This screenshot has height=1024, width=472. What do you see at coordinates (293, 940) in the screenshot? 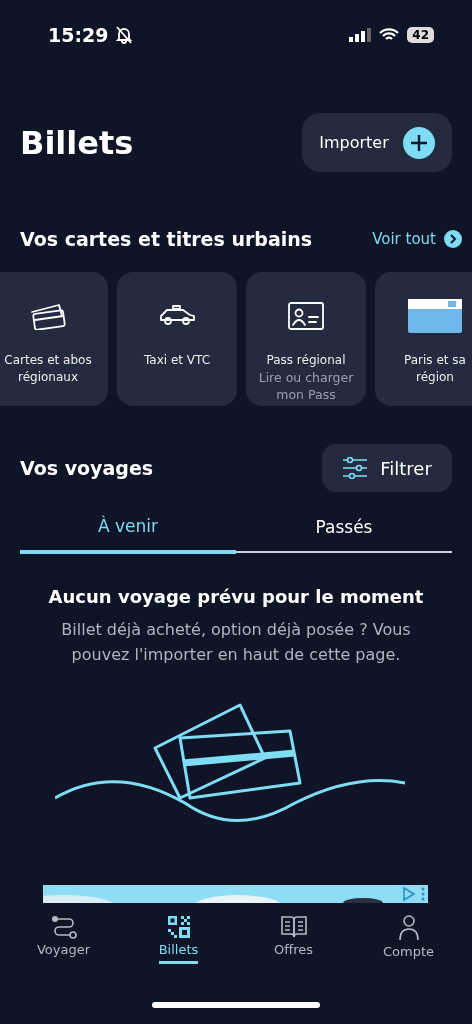
I see `nav-tab: Offres` at bounding box center [293, 940].